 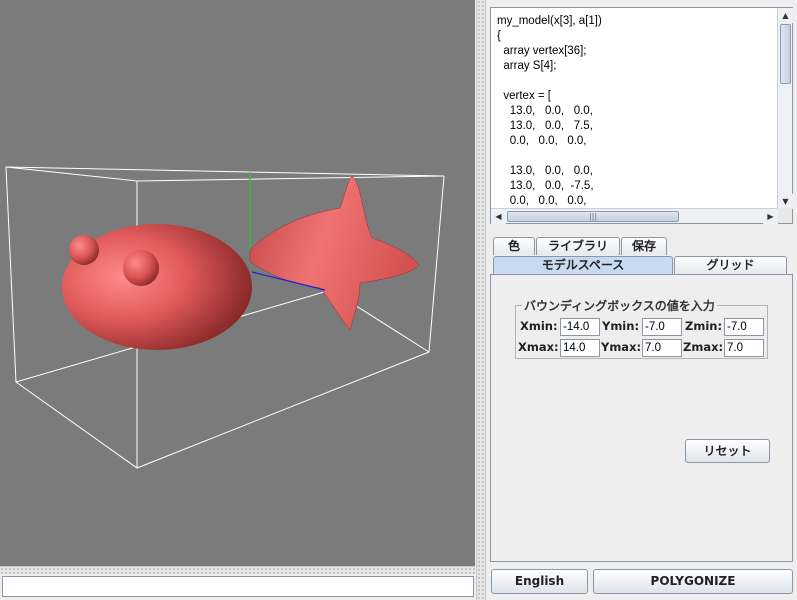 What do you see at coordinates (744, 327) in the screenshot?
I see `zmin-field` at bounding box center [744, 327].